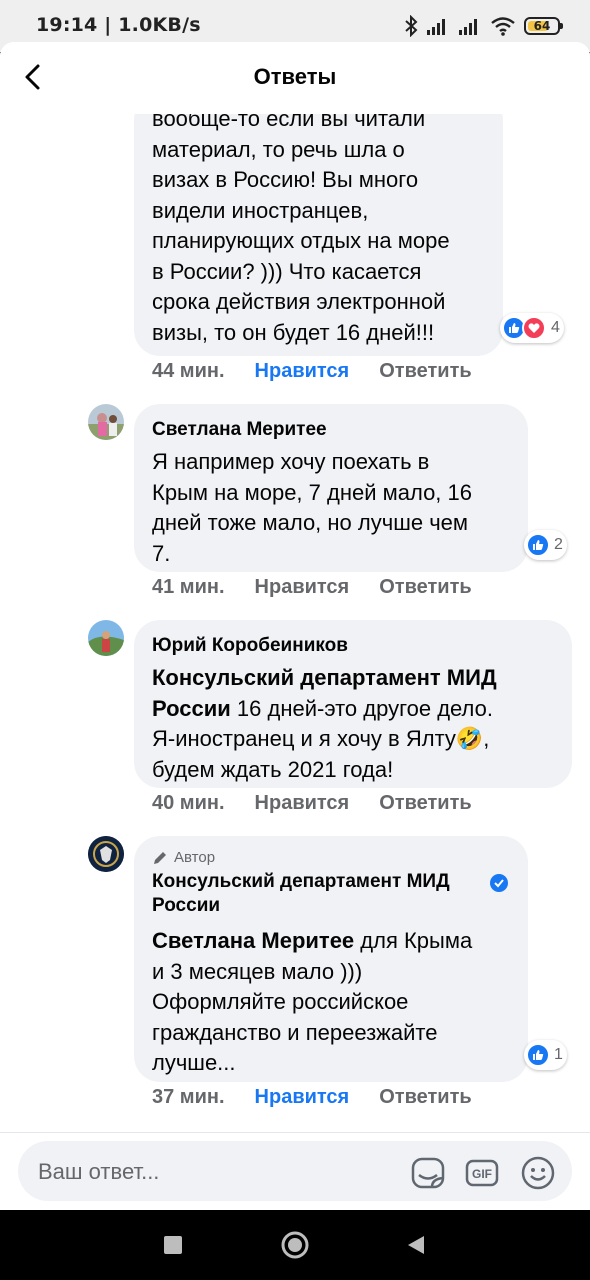  I want to click on verified-icon, so click(499, 883).